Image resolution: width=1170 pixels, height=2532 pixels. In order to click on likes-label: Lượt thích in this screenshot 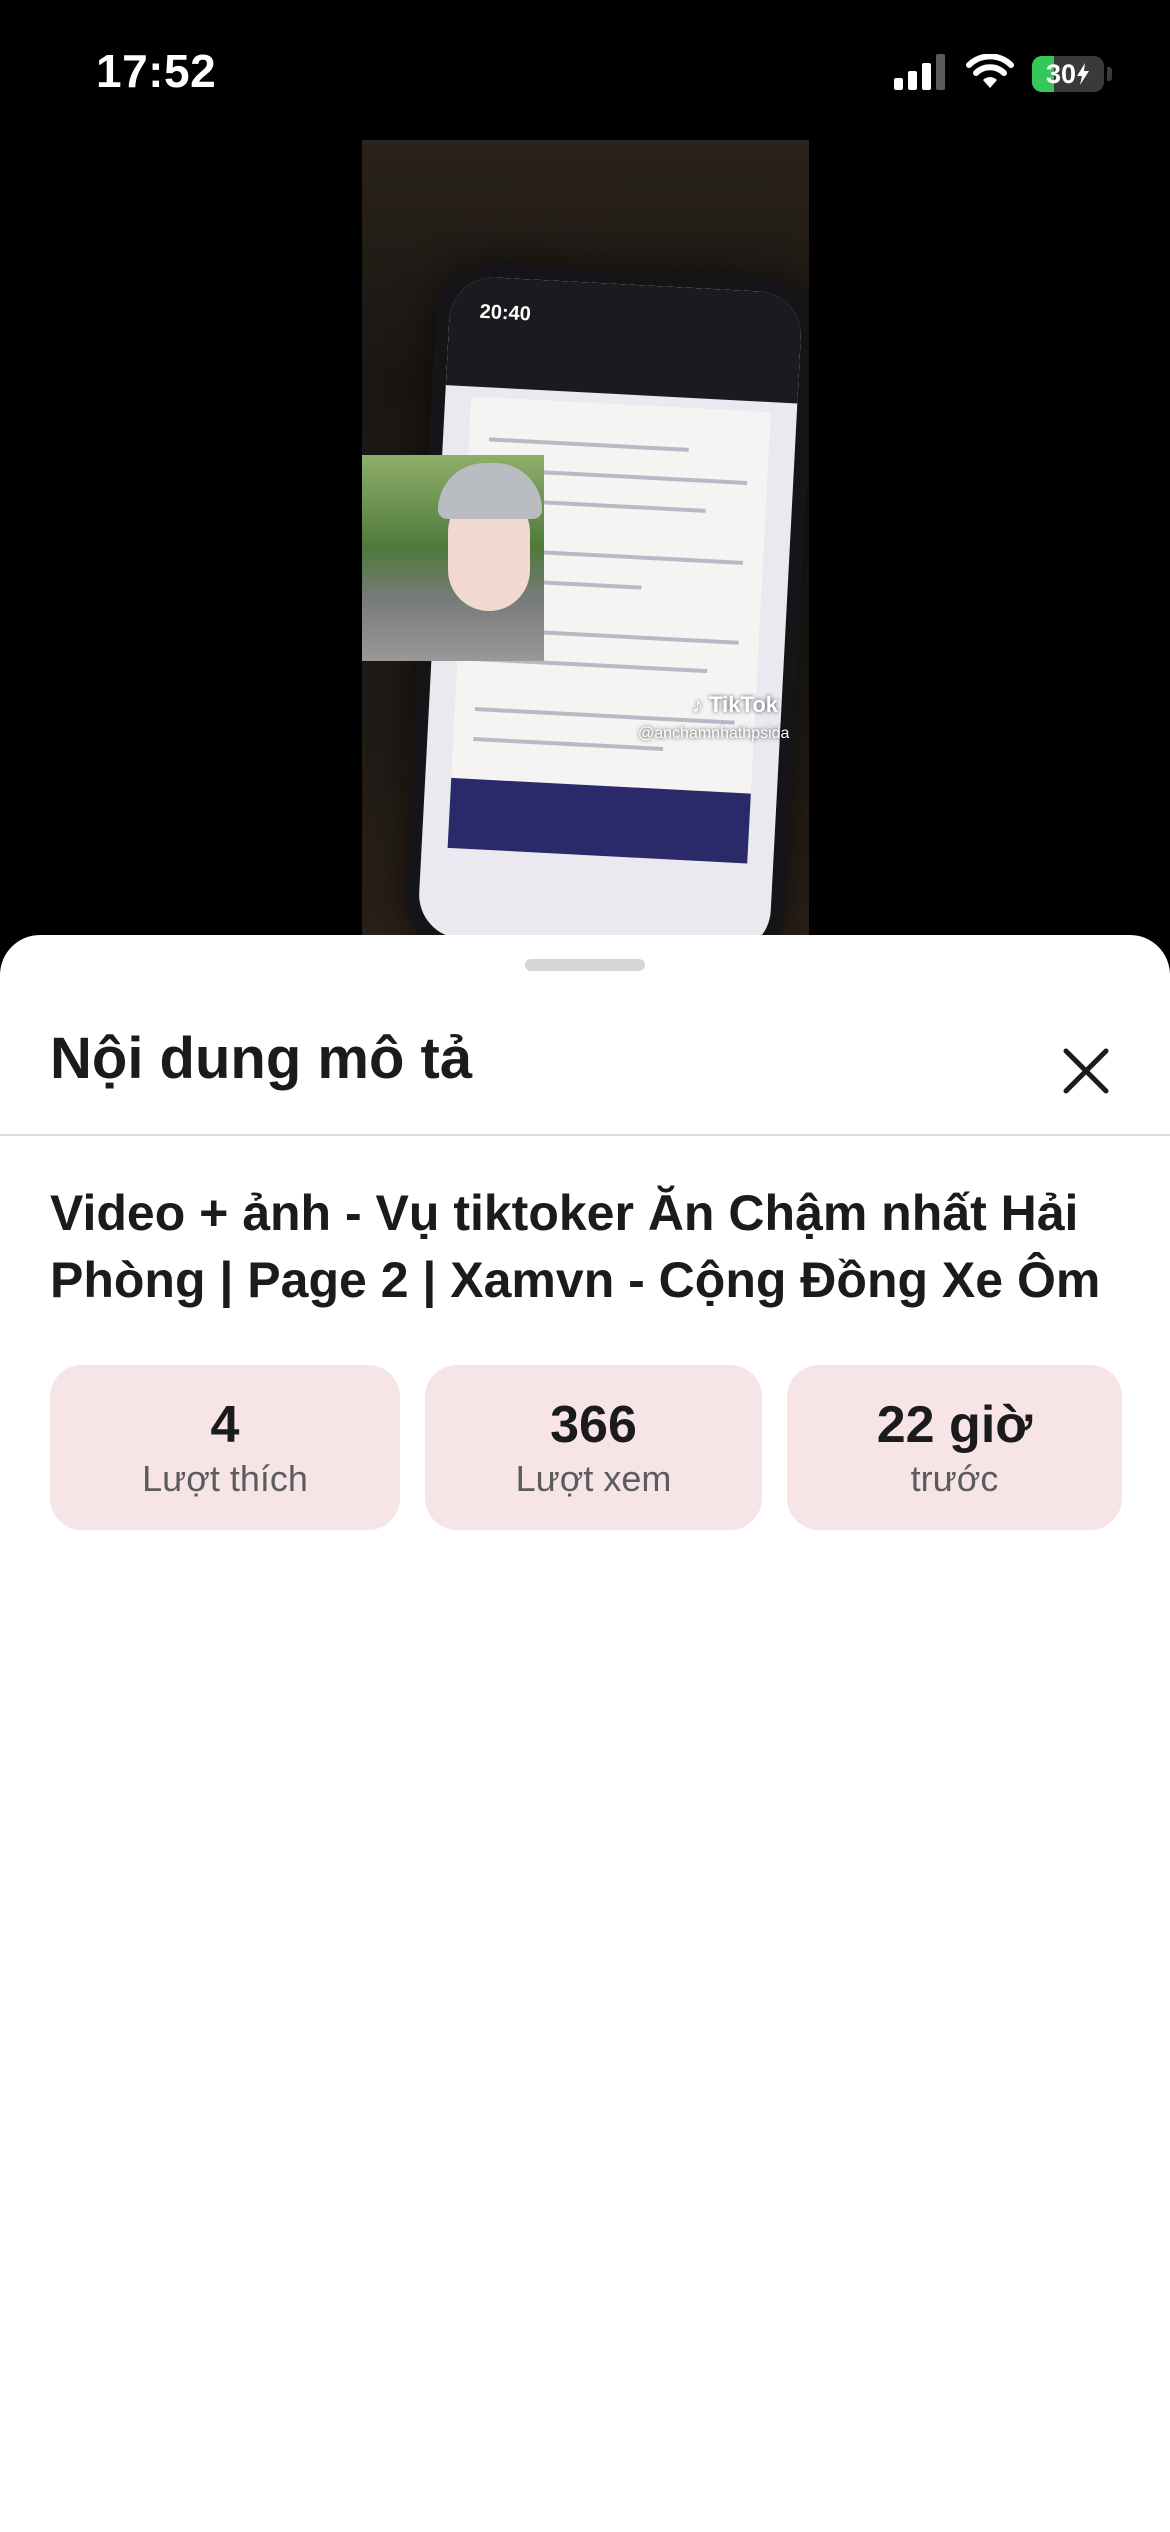, I will do `click(225, 1478)`.